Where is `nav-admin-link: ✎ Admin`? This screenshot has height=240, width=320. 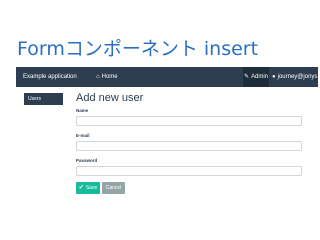 nav-admin-link: ✎ Admin is located at coordinates (256, 77).